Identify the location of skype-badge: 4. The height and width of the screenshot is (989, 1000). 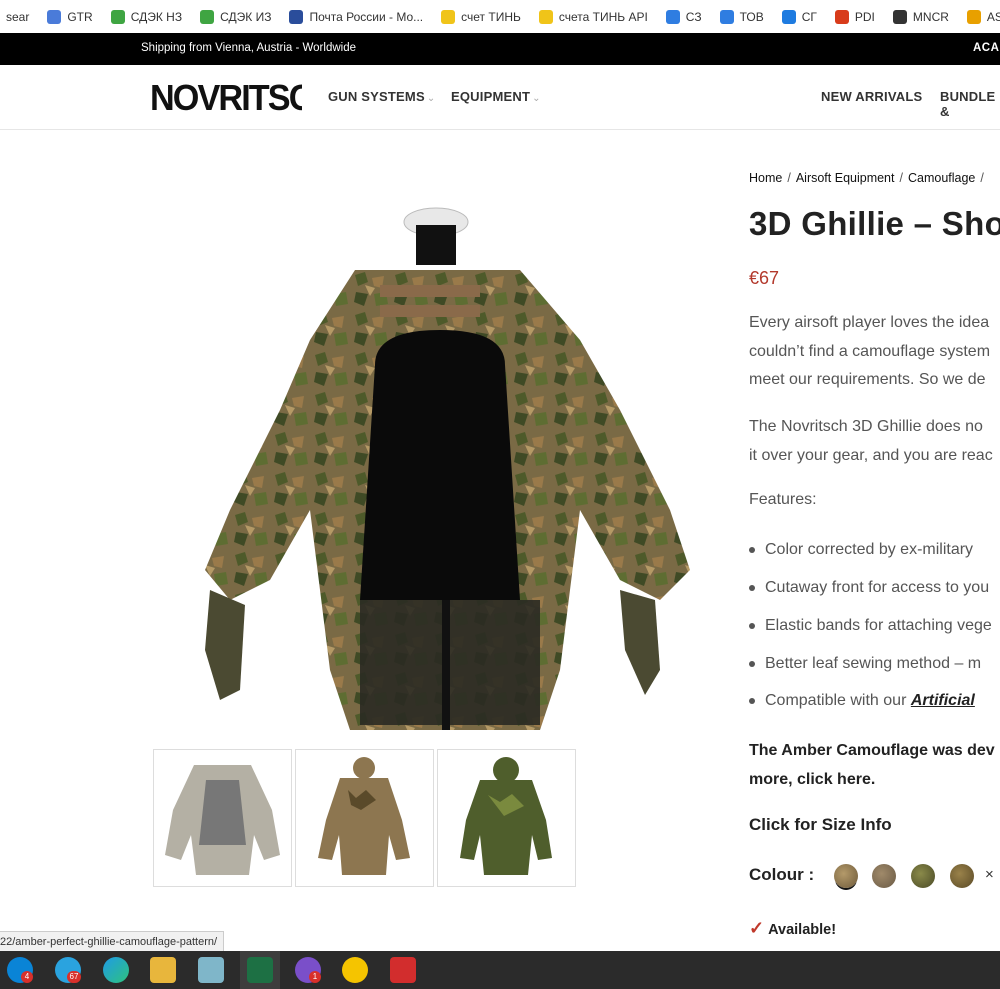
(27, 977).